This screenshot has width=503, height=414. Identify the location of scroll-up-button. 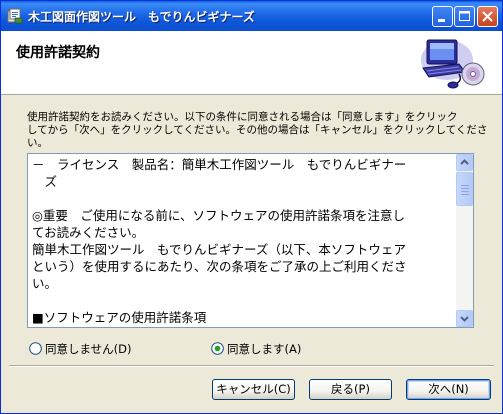
(464, 162).